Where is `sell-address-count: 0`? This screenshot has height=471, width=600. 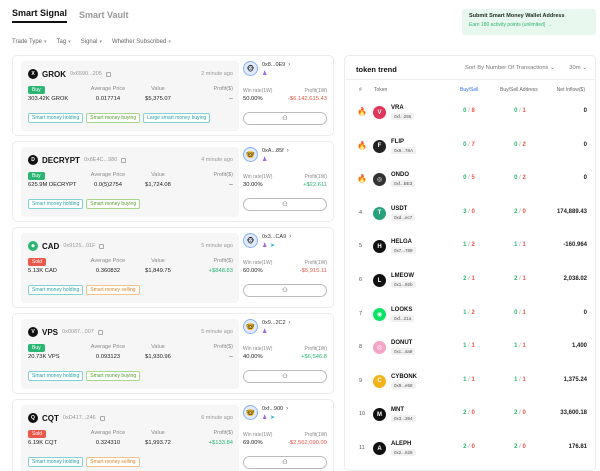 sell-address-count: 0 is located at coordinates (524, 211).